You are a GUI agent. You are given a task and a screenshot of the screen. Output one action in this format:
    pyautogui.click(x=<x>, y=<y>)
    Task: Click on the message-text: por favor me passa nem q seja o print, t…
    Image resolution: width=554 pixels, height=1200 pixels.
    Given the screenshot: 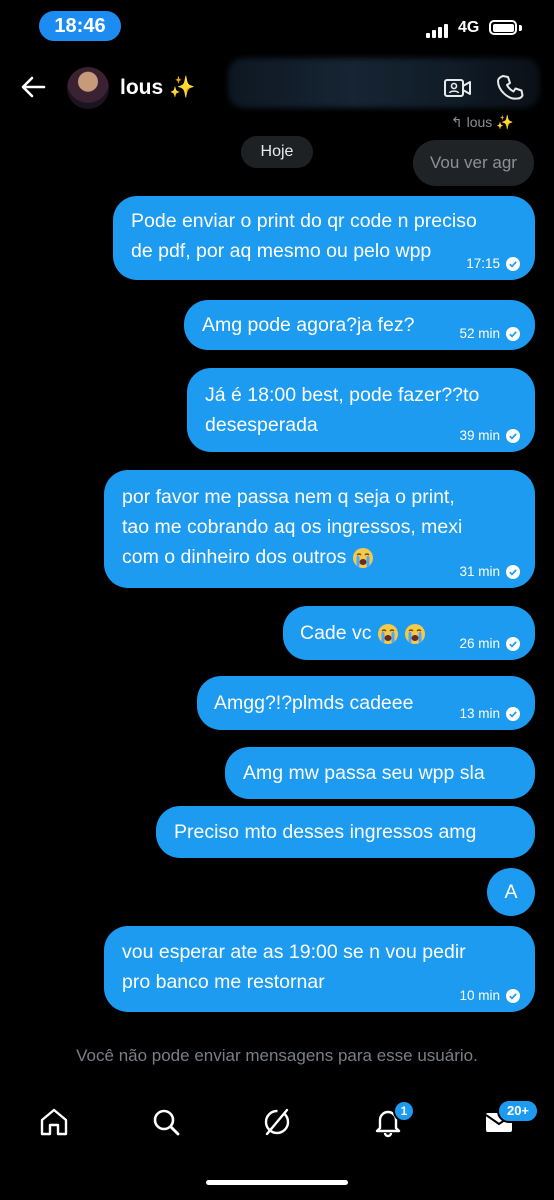 What is the action you would take?
    pyautogui.click(x=319, y=527)
    